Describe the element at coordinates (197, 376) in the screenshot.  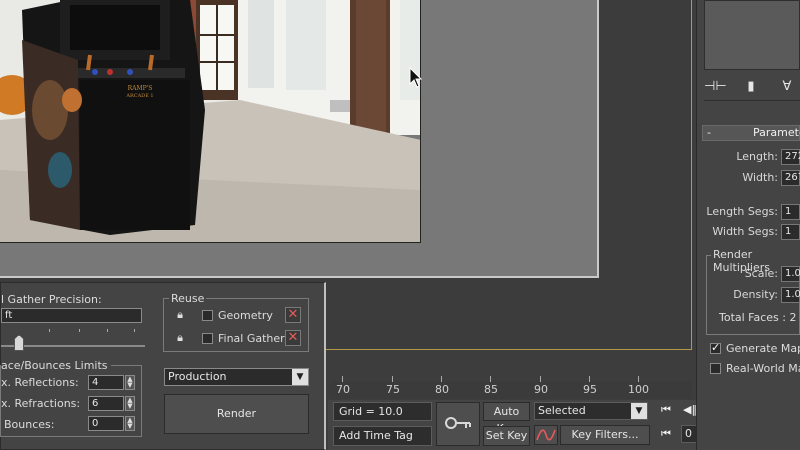
I see `preset-value: Production` at that location.